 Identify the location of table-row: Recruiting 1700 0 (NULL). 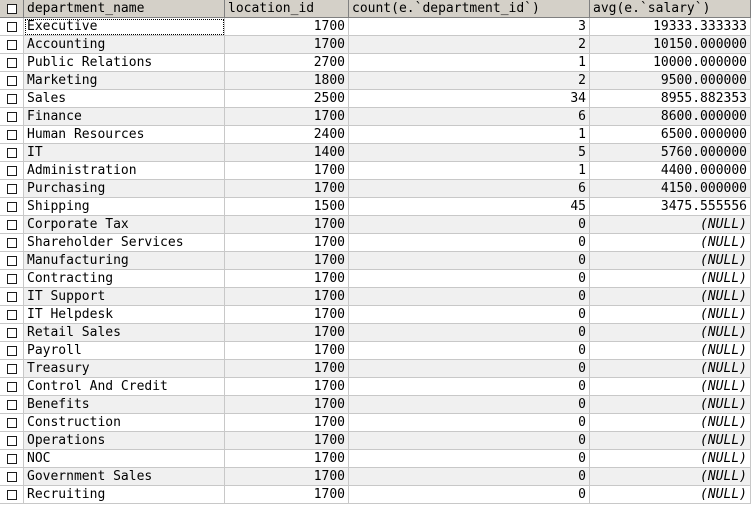
(376, 495).